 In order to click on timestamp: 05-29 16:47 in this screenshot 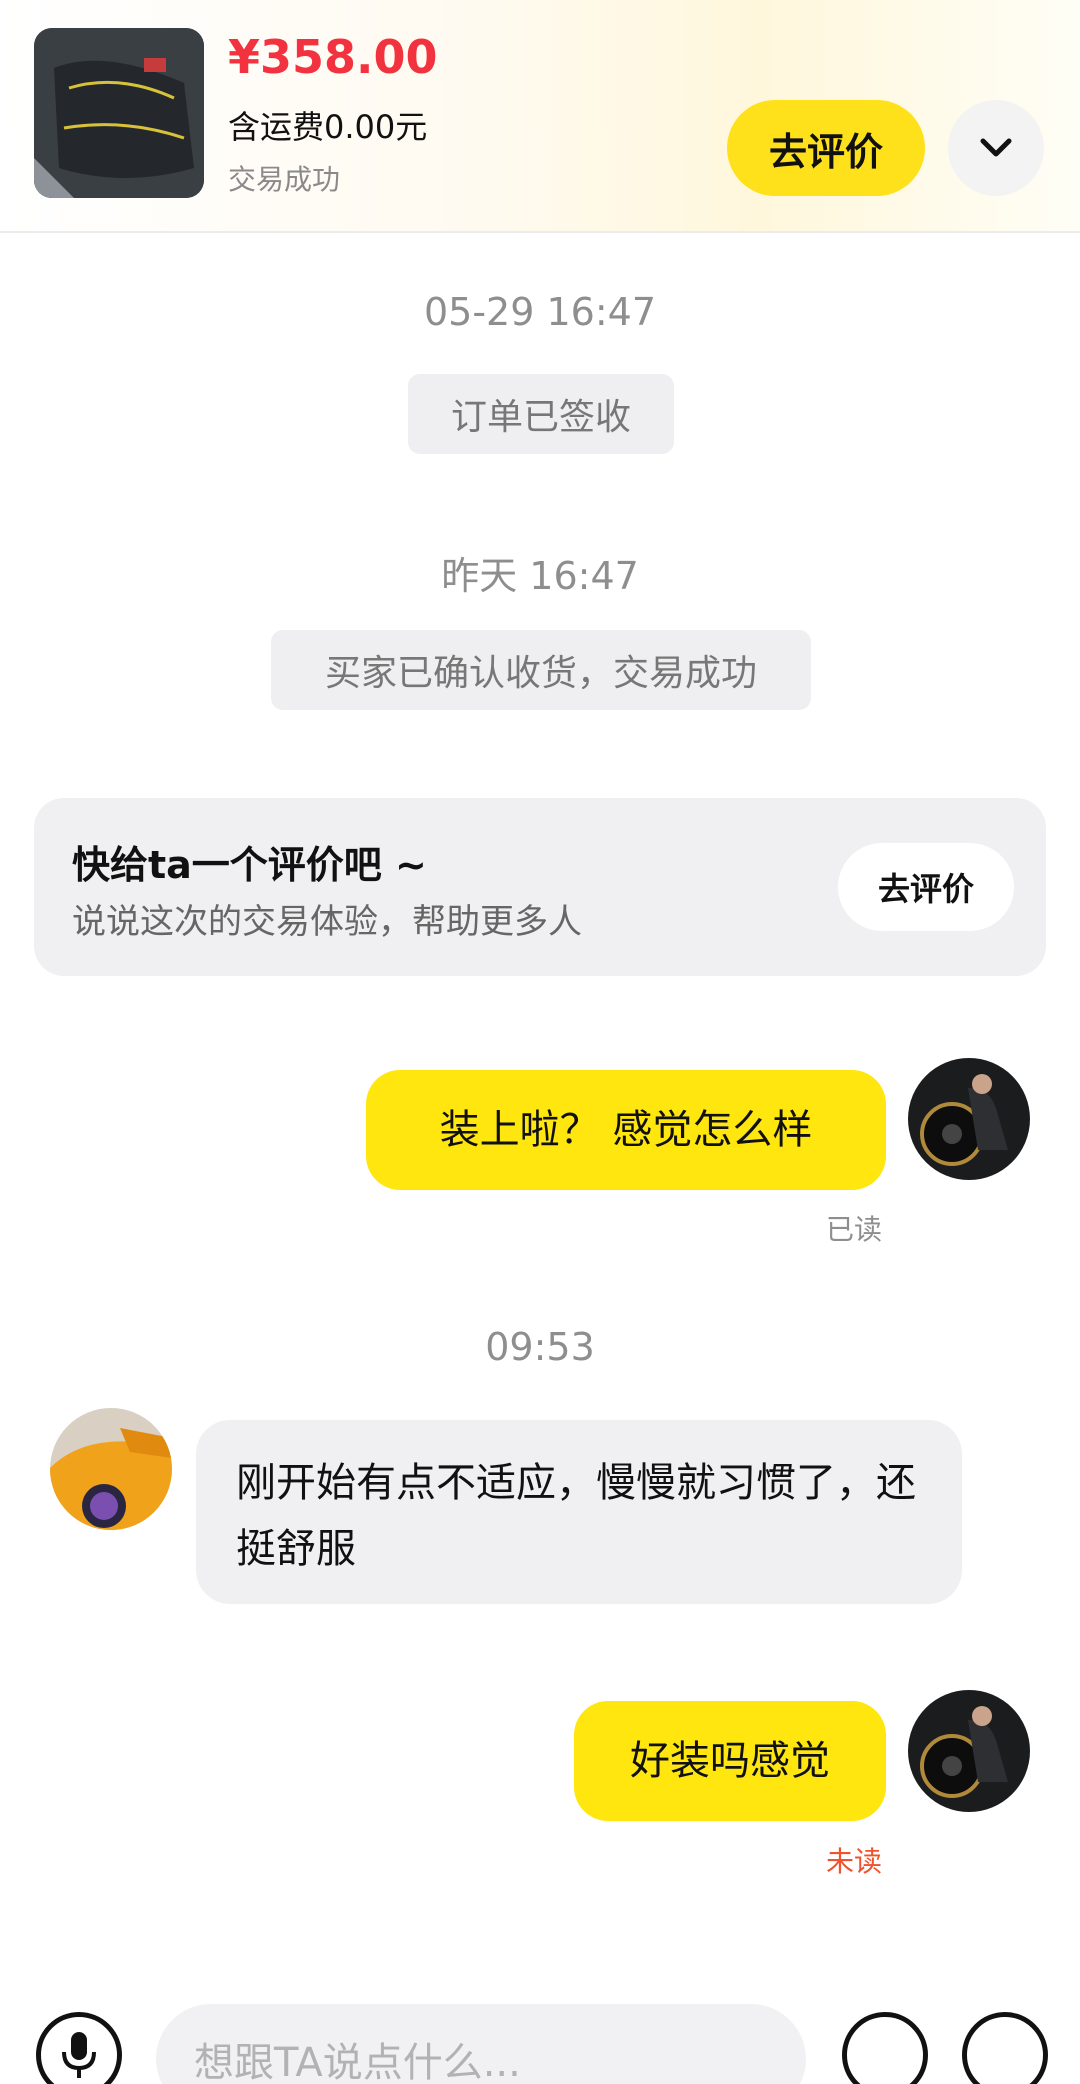, I will do `click(539, 312)`.